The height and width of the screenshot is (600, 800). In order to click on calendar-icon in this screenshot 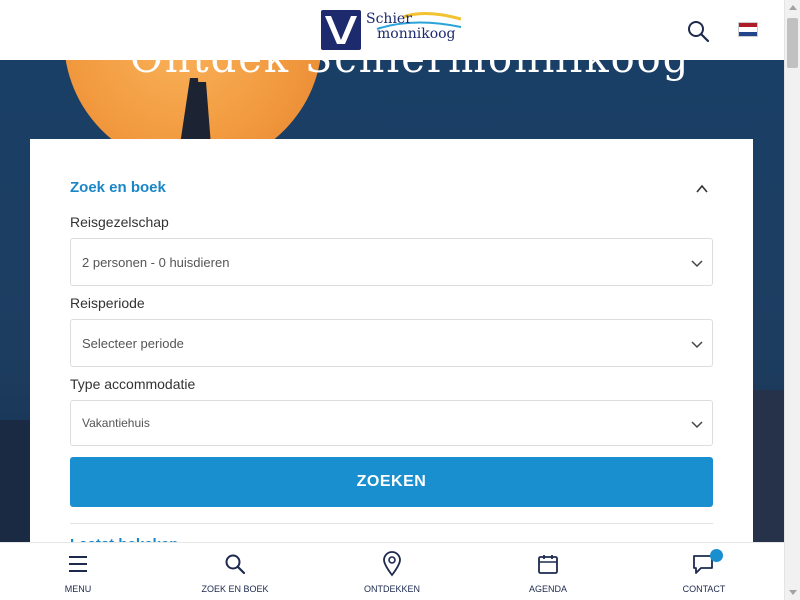, I will do `click(548, 564)`.